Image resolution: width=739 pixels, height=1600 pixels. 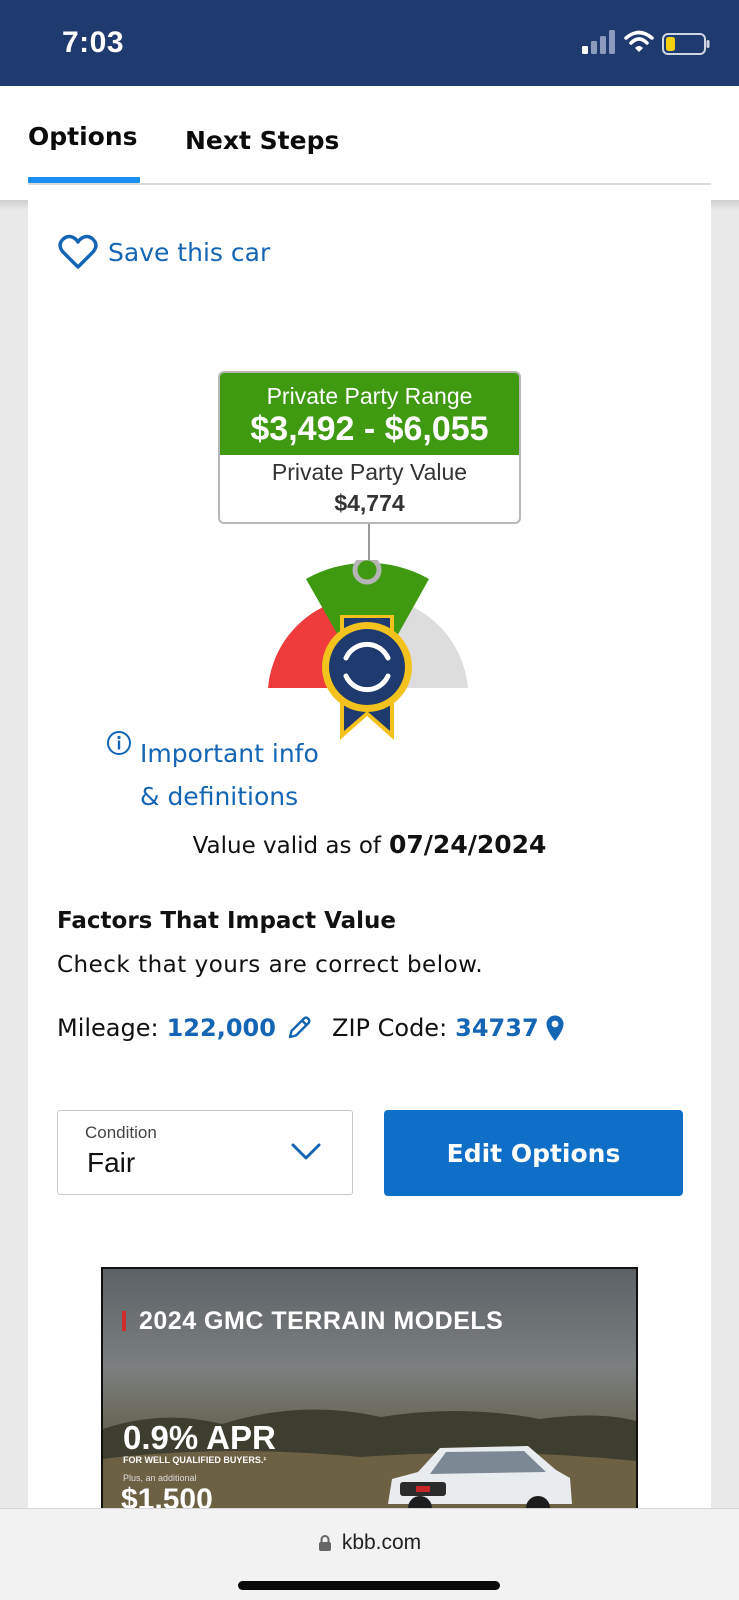 What do you see at coordinates (686, 44) in the screenshot?
I see `battery-low-icon` at bounding box center [686, 44].